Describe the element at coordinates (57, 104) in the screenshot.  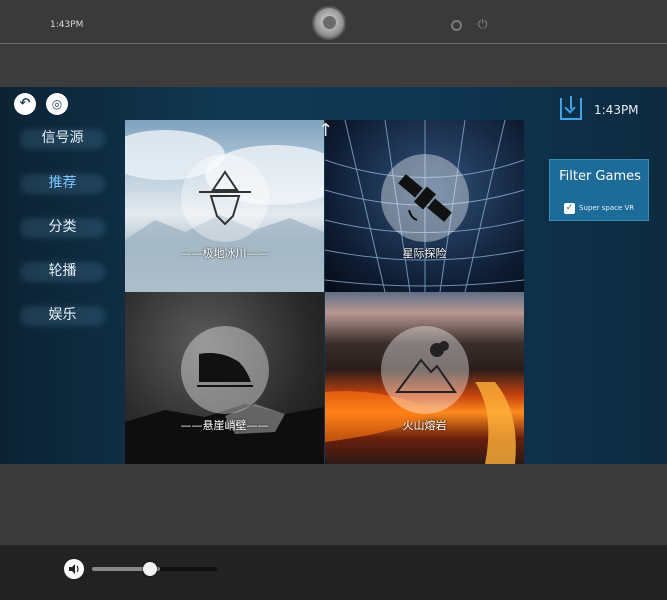
I see `fingerprint-icon: ◎` at that location.